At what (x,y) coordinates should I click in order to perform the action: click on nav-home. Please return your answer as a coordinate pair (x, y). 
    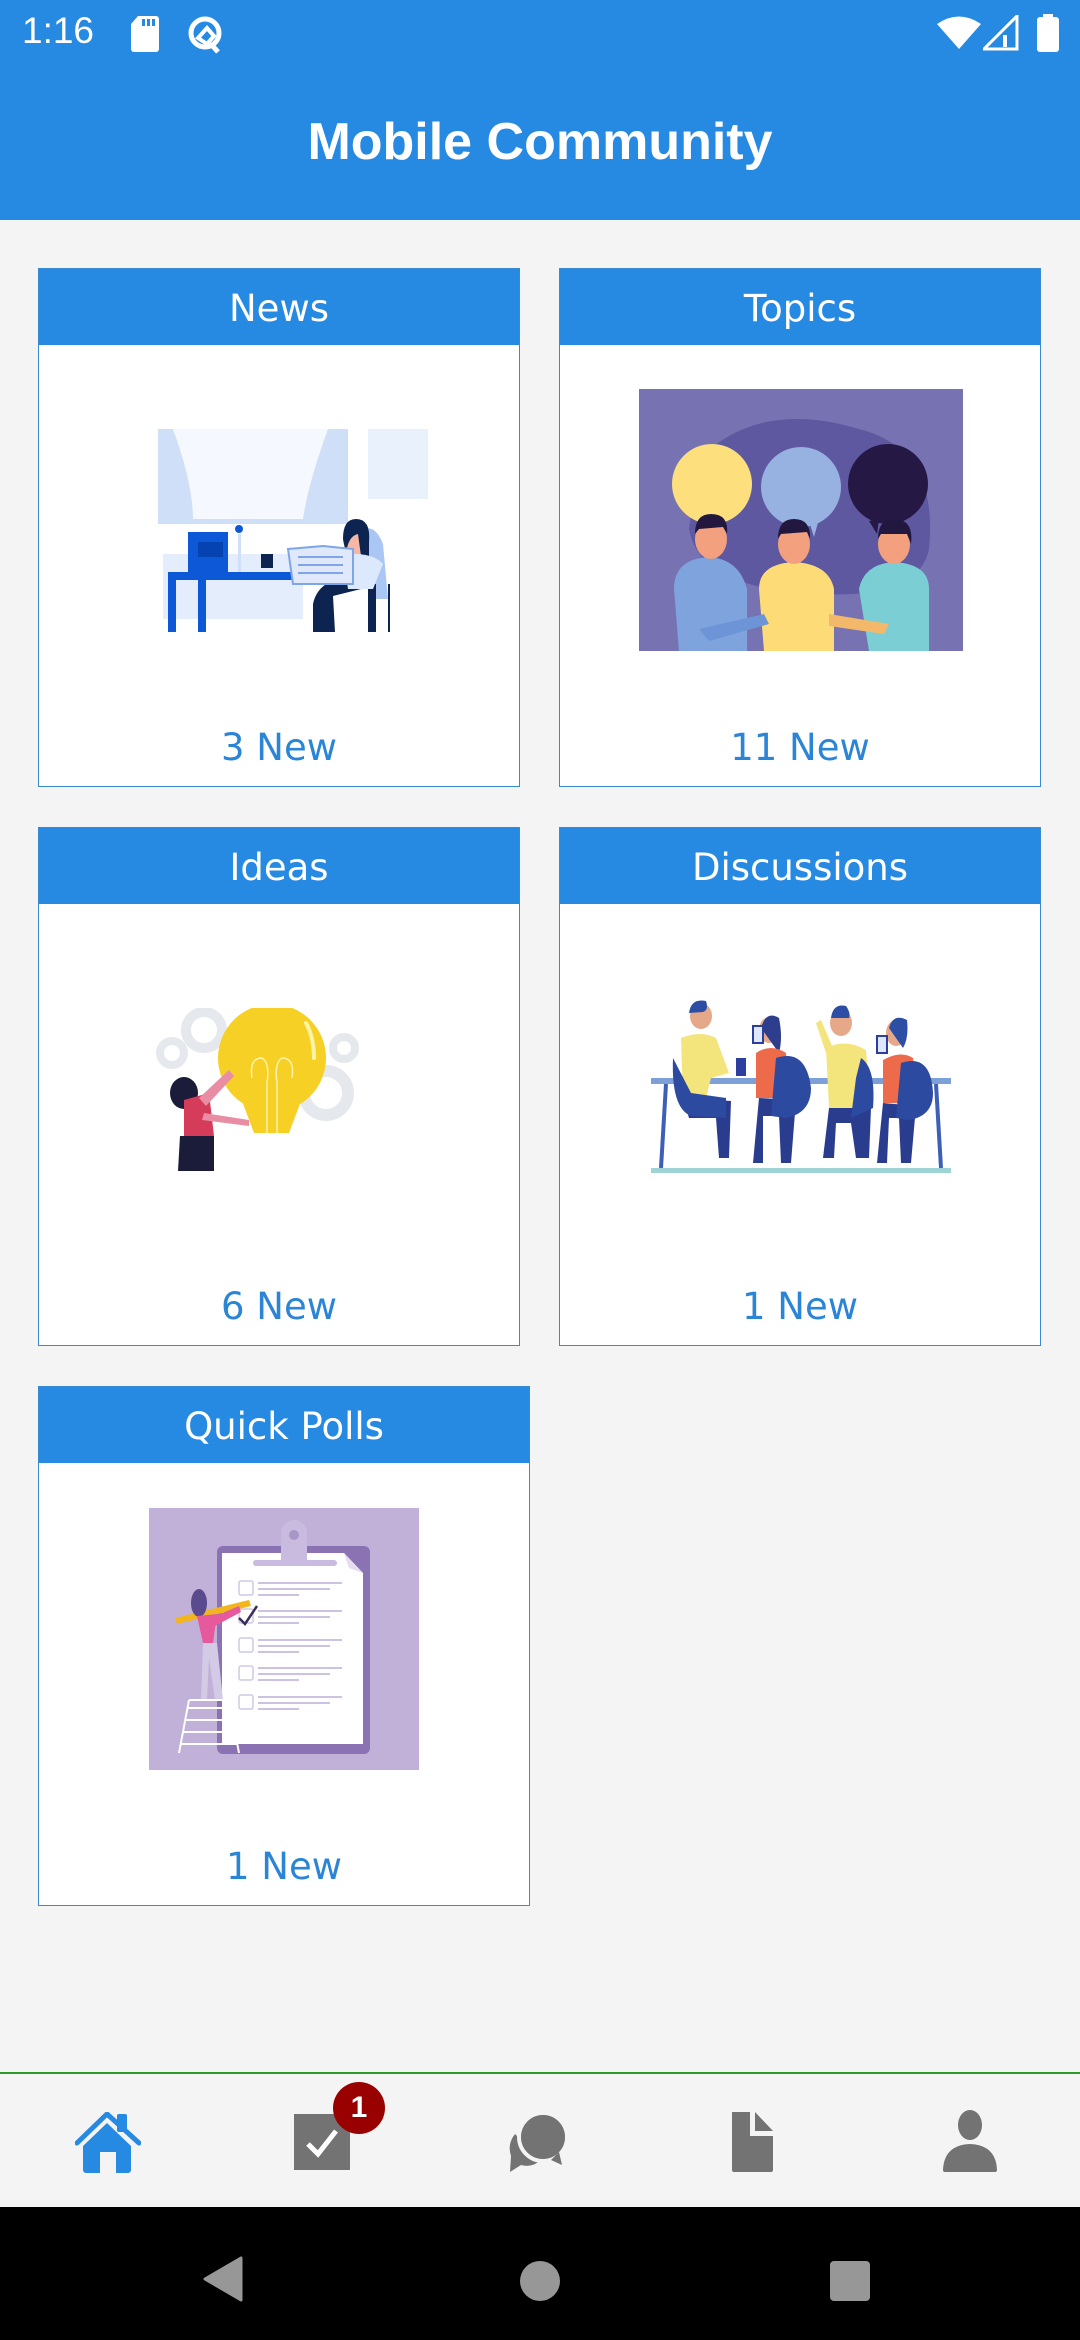
    Looking at the image, I should click on (108, 2140).